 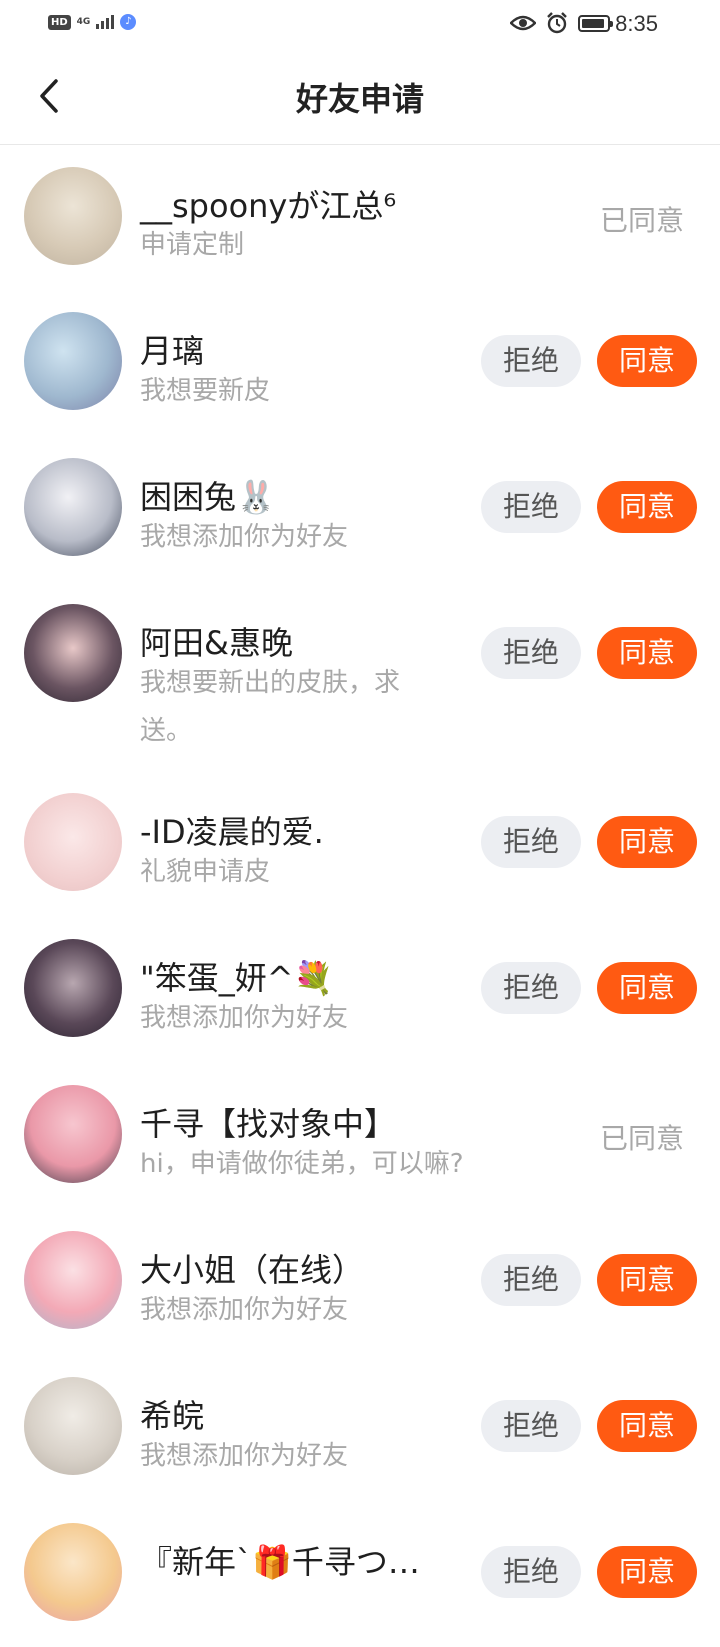 I want to click on request-message: 我想要新皮, so click(x=205, y=391).